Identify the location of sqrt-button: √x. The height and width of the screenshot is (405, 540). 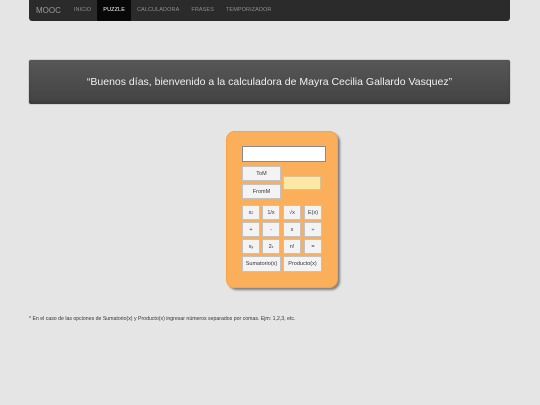
(292, 212).